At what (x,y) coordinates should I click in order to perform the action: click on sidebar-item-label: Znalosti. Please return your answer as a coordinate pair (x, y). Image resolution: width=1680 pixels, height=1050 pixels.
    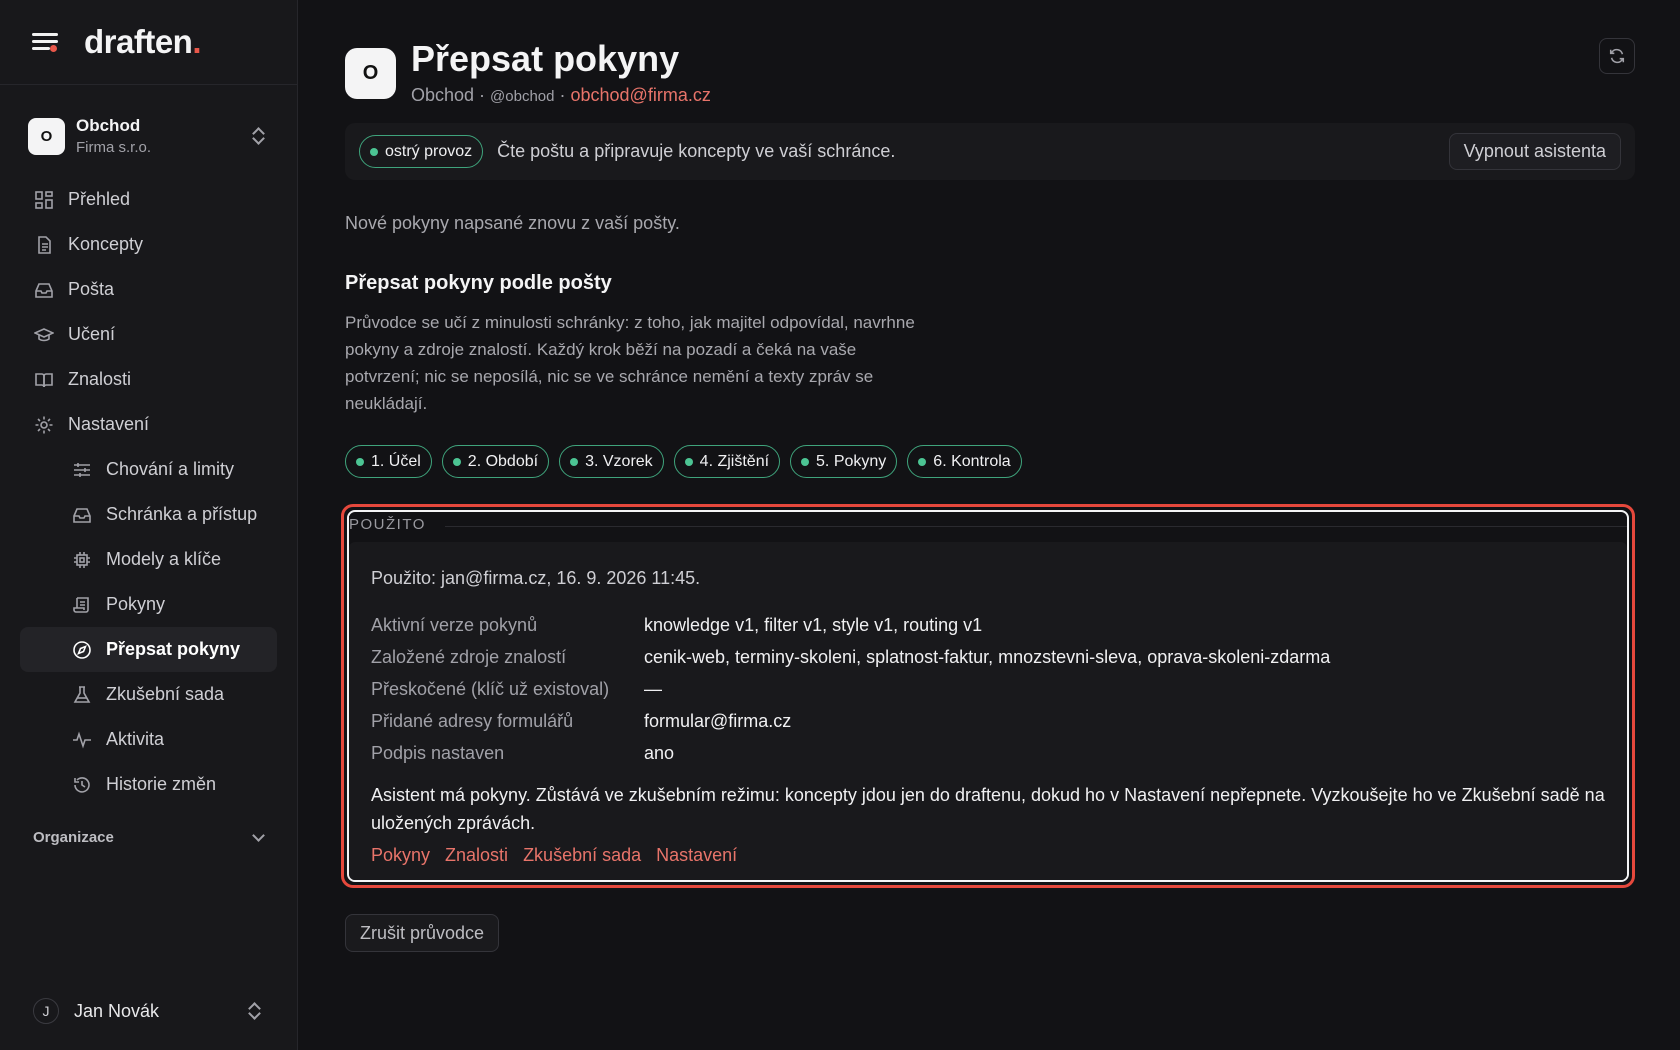
    Looking at the image, I should click on (100, 379).